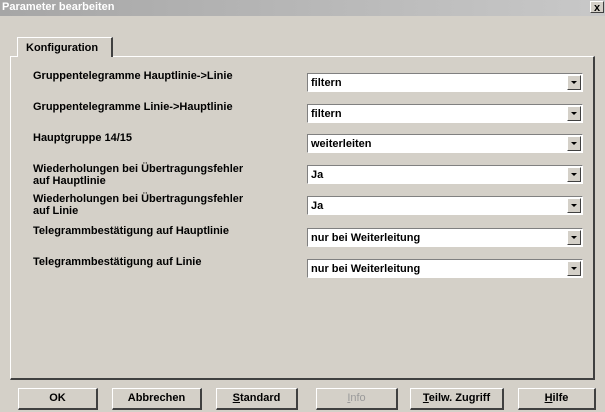 This screenshot has width=605, height=412. I want to click on title-bar: Parameter bearbeiten x, so click(302, 8).